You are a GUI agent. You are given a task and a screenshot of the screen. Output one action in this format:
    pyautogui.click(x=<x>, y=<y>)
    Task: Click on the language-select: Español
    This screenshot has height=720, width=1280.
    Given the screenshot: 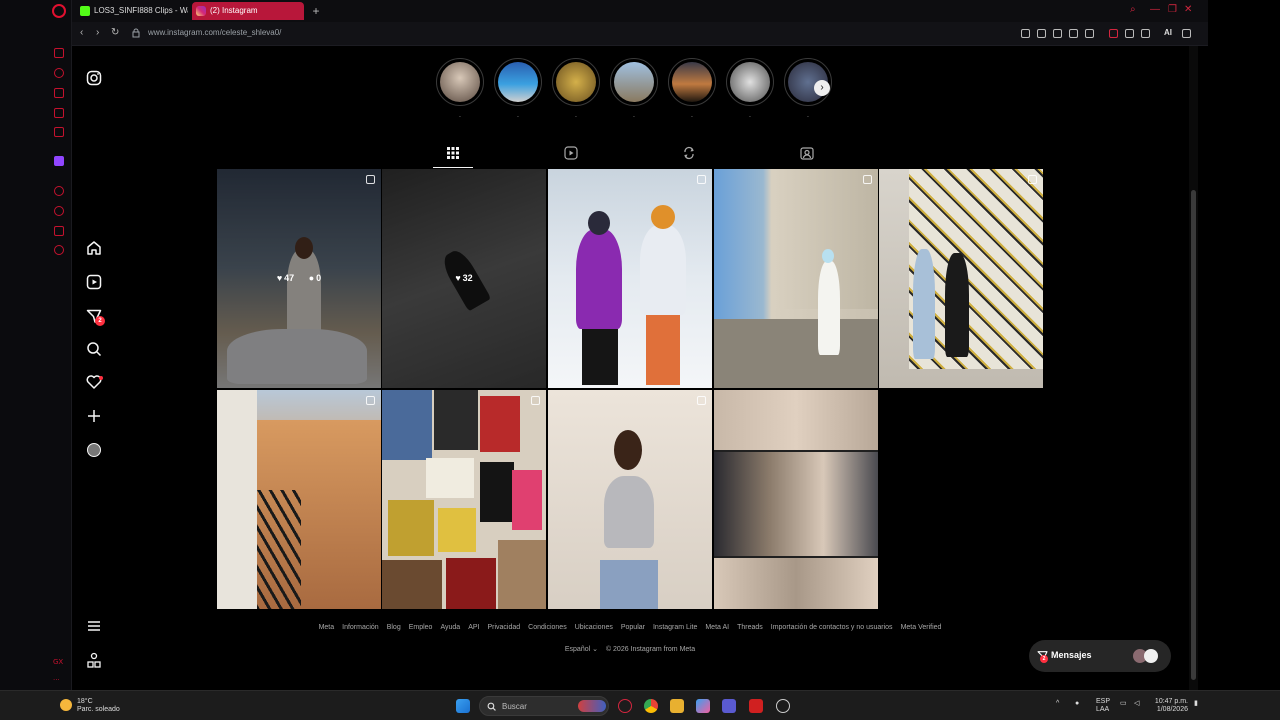 What is the action you would take?
    pyautogui.click(x=577, y=649)
    